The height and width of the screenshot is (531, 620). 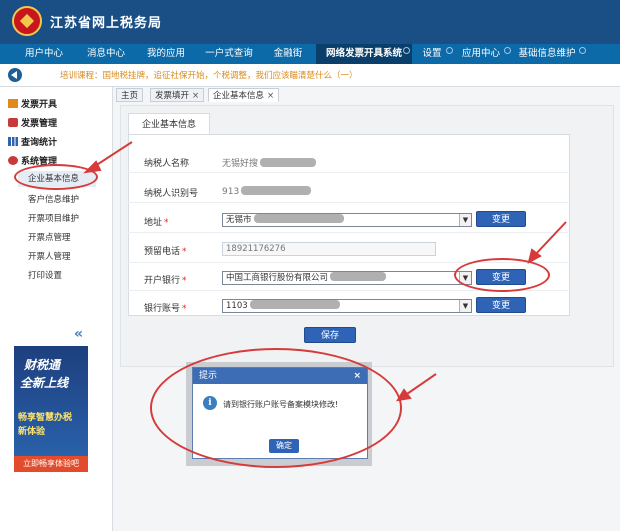 I want to click on nav-item-online-invoice: 网络发票开具系统, so click(x=364, y=54).